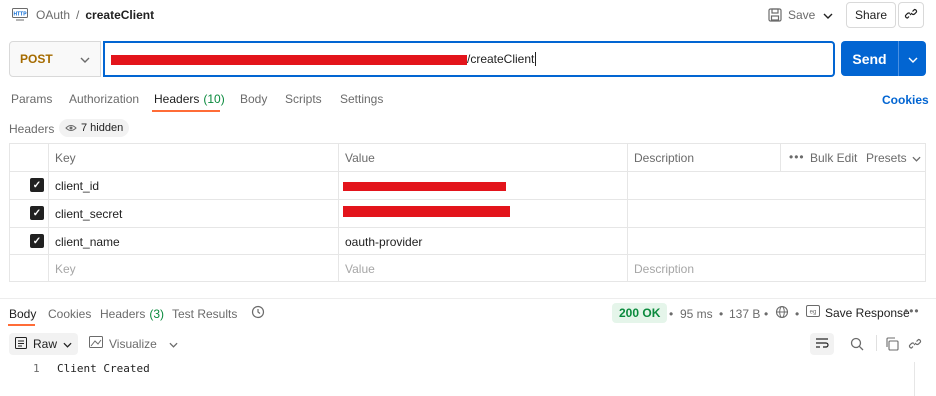  I want to click on tab-headers: Headers (10), so click(189, 99).